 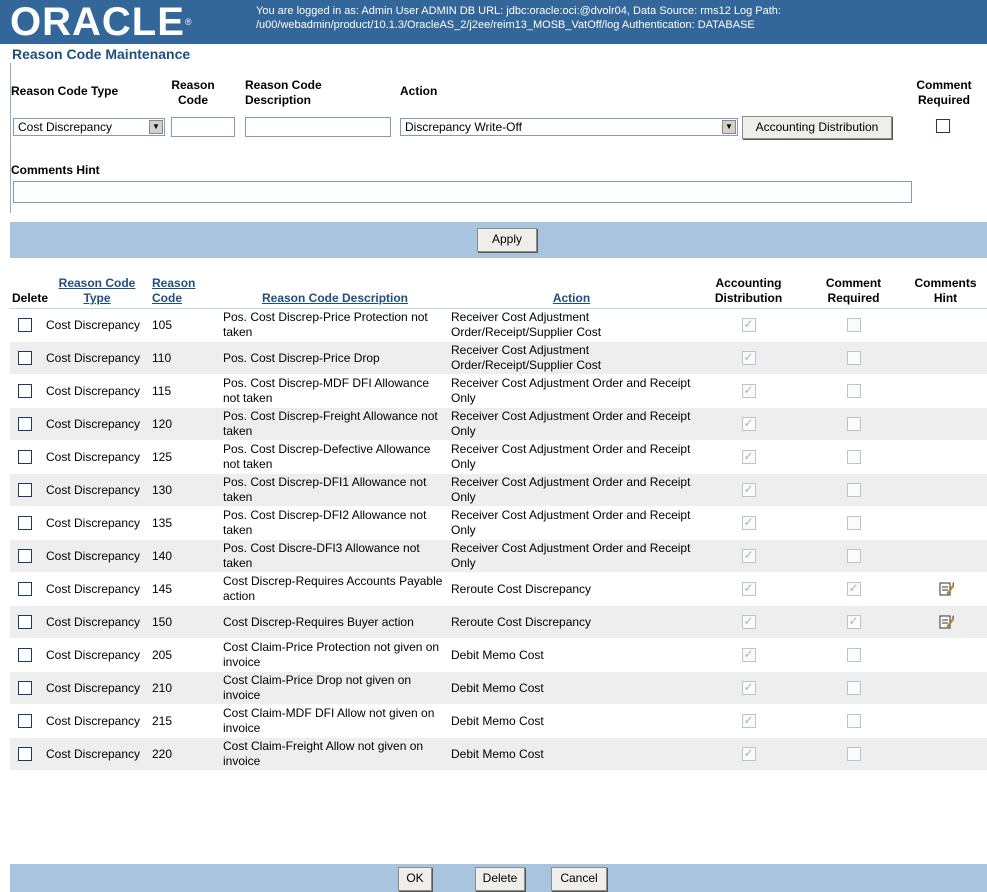 What do you see at coordinates (415, 879) in the screenshot?
I see `ok-button: OK` at bounding box center [415, 879].